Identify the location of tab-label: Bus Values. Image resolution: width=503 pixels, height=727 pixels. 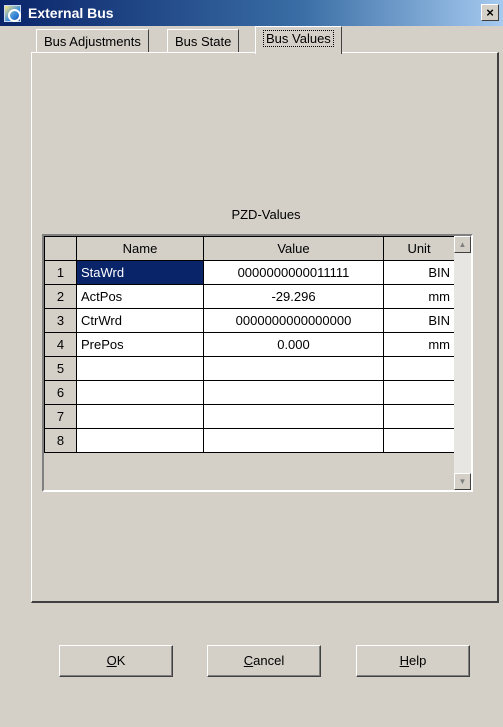
(298, 38).